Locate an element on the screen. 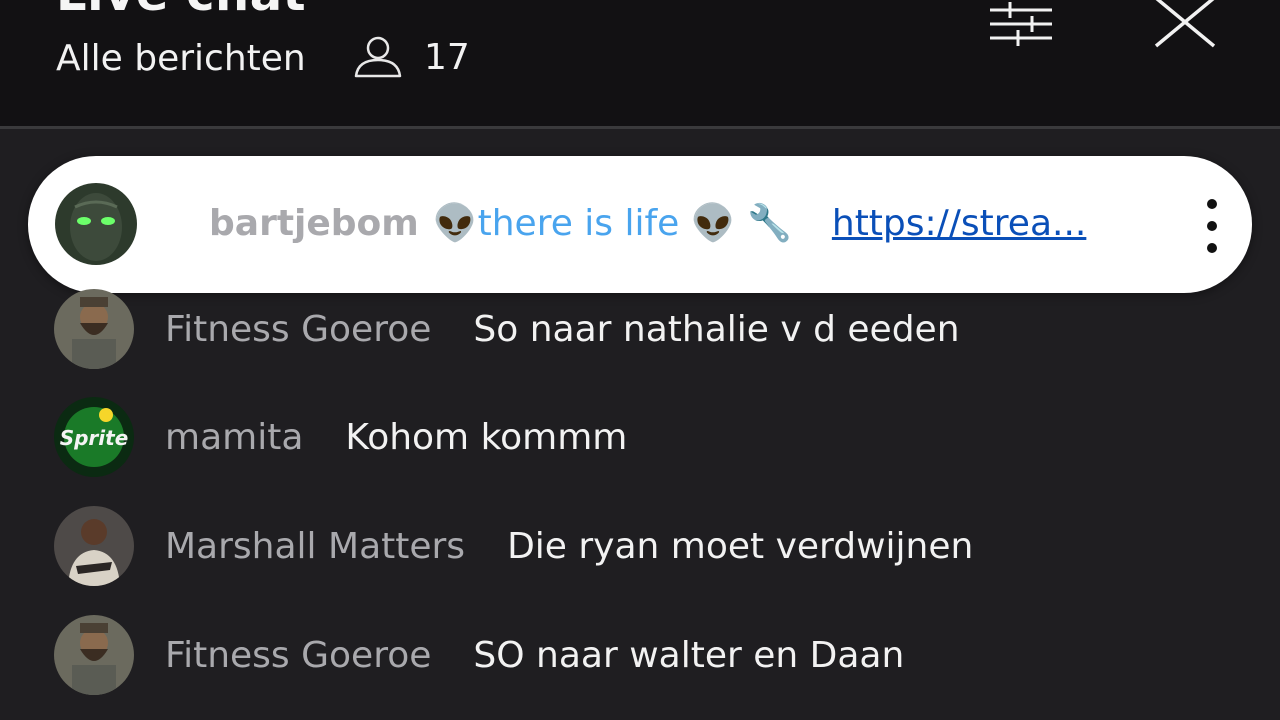 The height and width of the screenshot is (720, 1280). settings-button is located at coordinates (1021, 25).